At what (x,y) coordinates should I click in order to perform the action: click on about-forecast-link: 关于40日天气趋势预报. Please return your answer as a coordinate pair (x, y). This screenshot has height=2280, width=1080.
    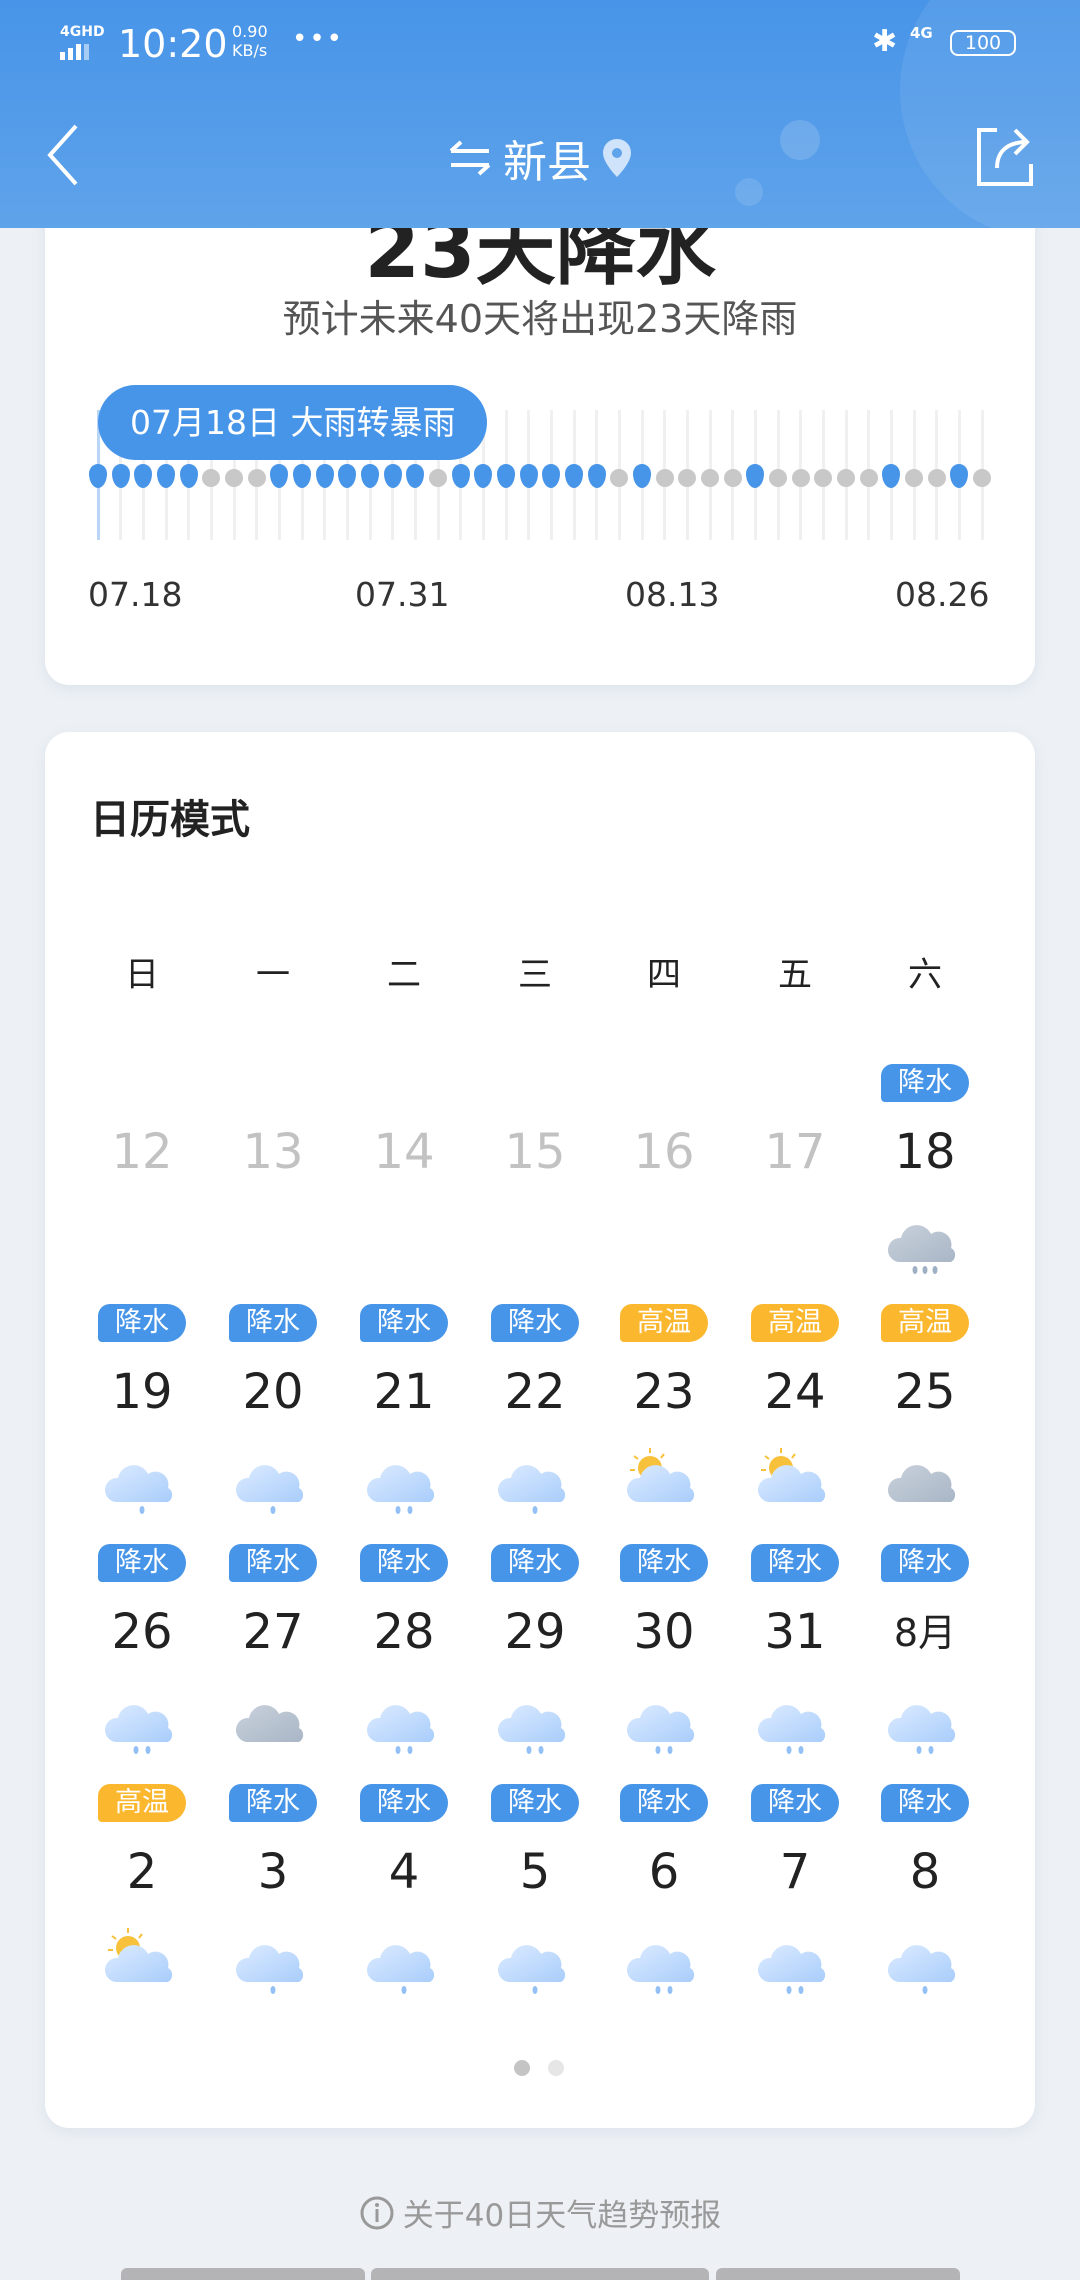
    Looking at the image, I should click on (540, 2212).